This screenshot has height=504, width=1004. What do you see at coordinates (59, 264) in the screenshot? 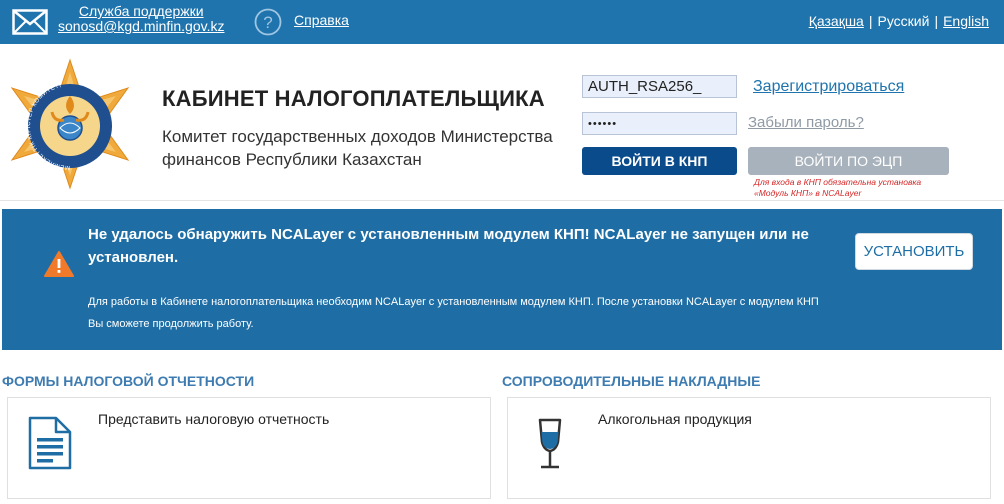
I see `warning-icon` at bounding box center [59, 264].